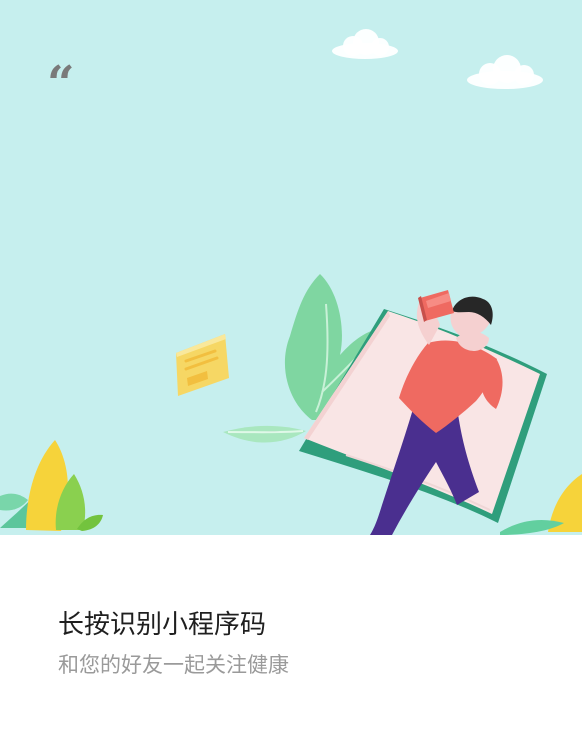 The width and height of the screenshot is (582, 754). I want to click on note-card-icon, so click(202, 365).